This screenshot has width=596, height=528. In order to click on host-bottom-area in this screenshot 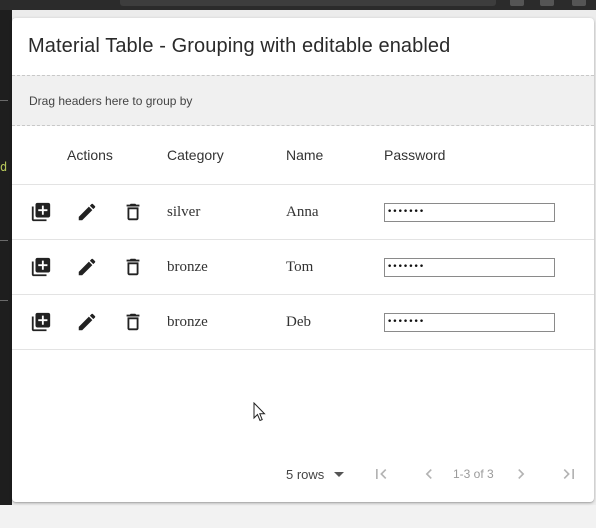, I will do `click(298, 516)`.